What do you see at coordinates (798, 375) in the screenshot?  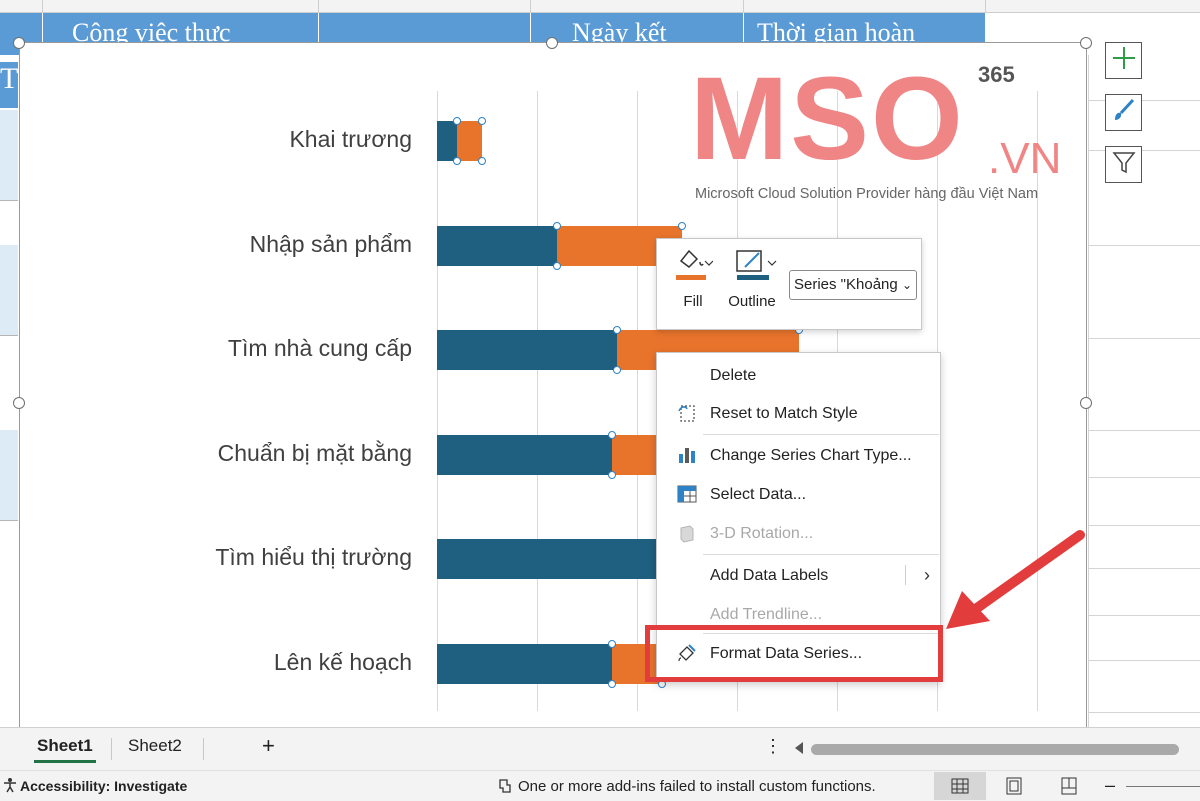 I see `menu-item-delete: Delete` at bounding box center [798, 375].